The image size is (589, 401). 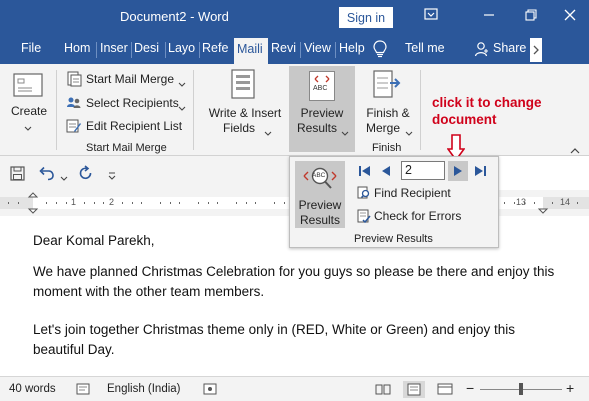 I want to click on title-bar: Document2 - Word Sign in, so click(x=294, y=17).